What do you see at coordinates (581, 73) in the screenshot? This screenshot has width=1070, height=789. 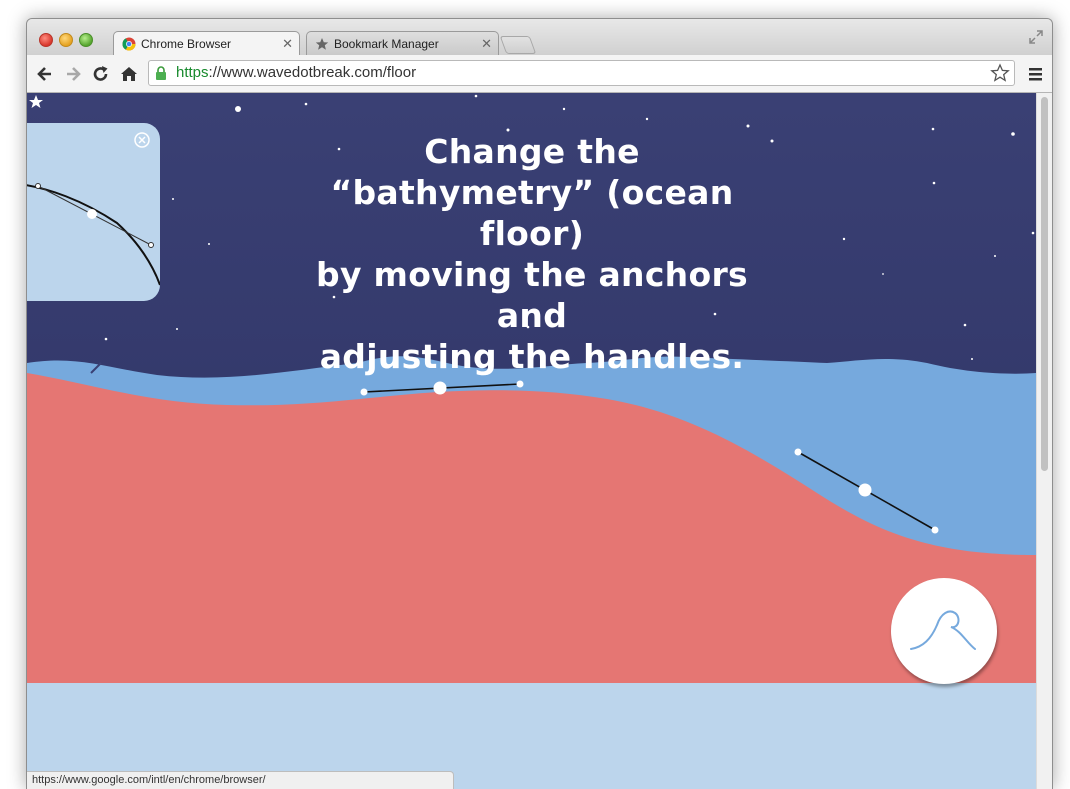 I see `address-bar: https://www.wavedotbreak.com/floor` at bounding box center [581, 73].